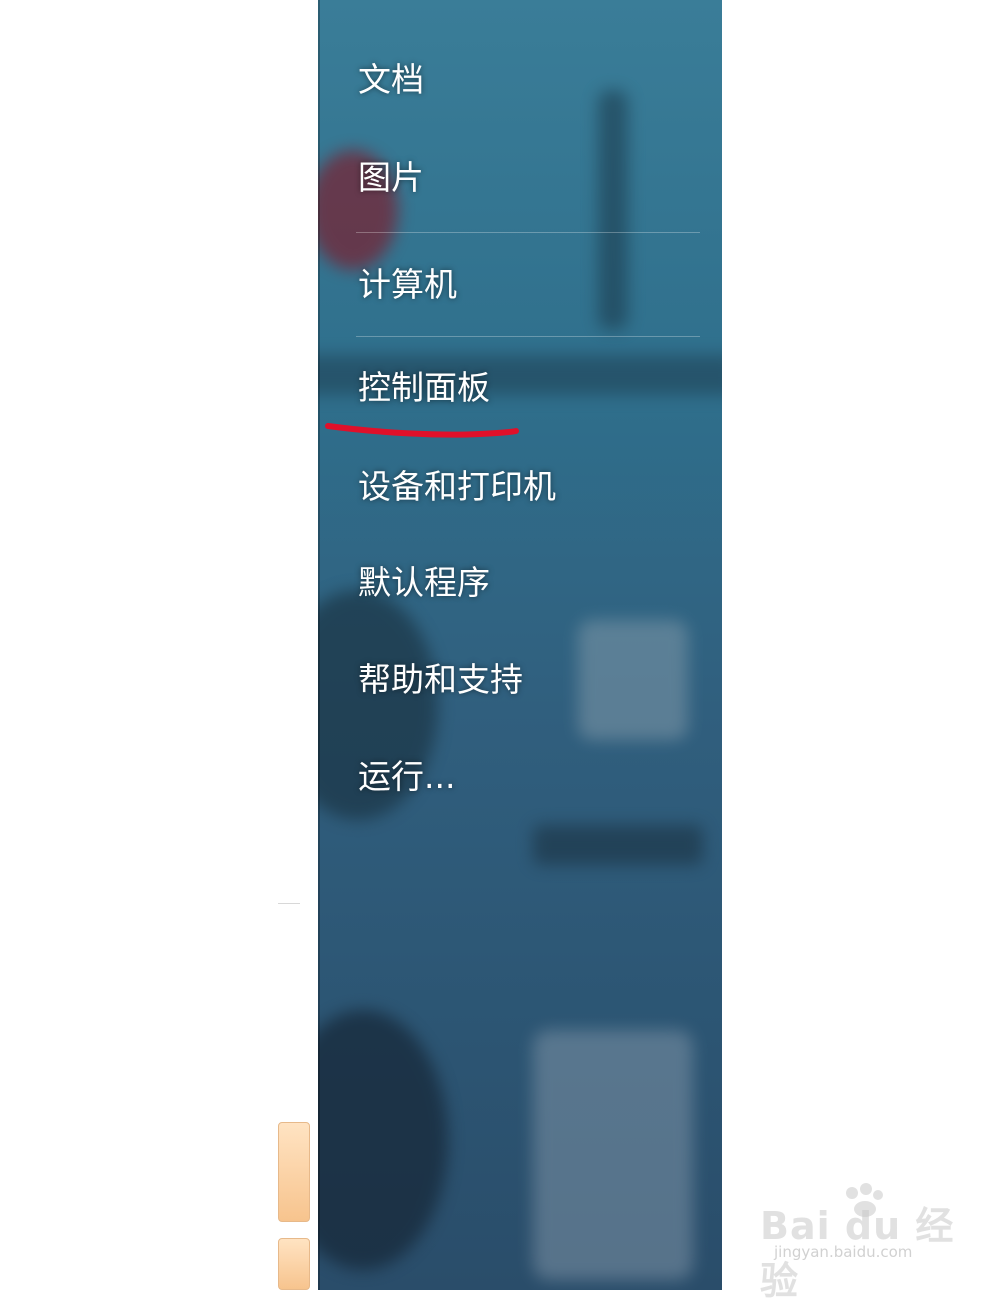 Image resolution: width=1000 pixels, height=1305 pixels. What do you see at coordinates (422, 430) in the screenshot?
I see `annotation-underline` at bounding box center [422, 430].